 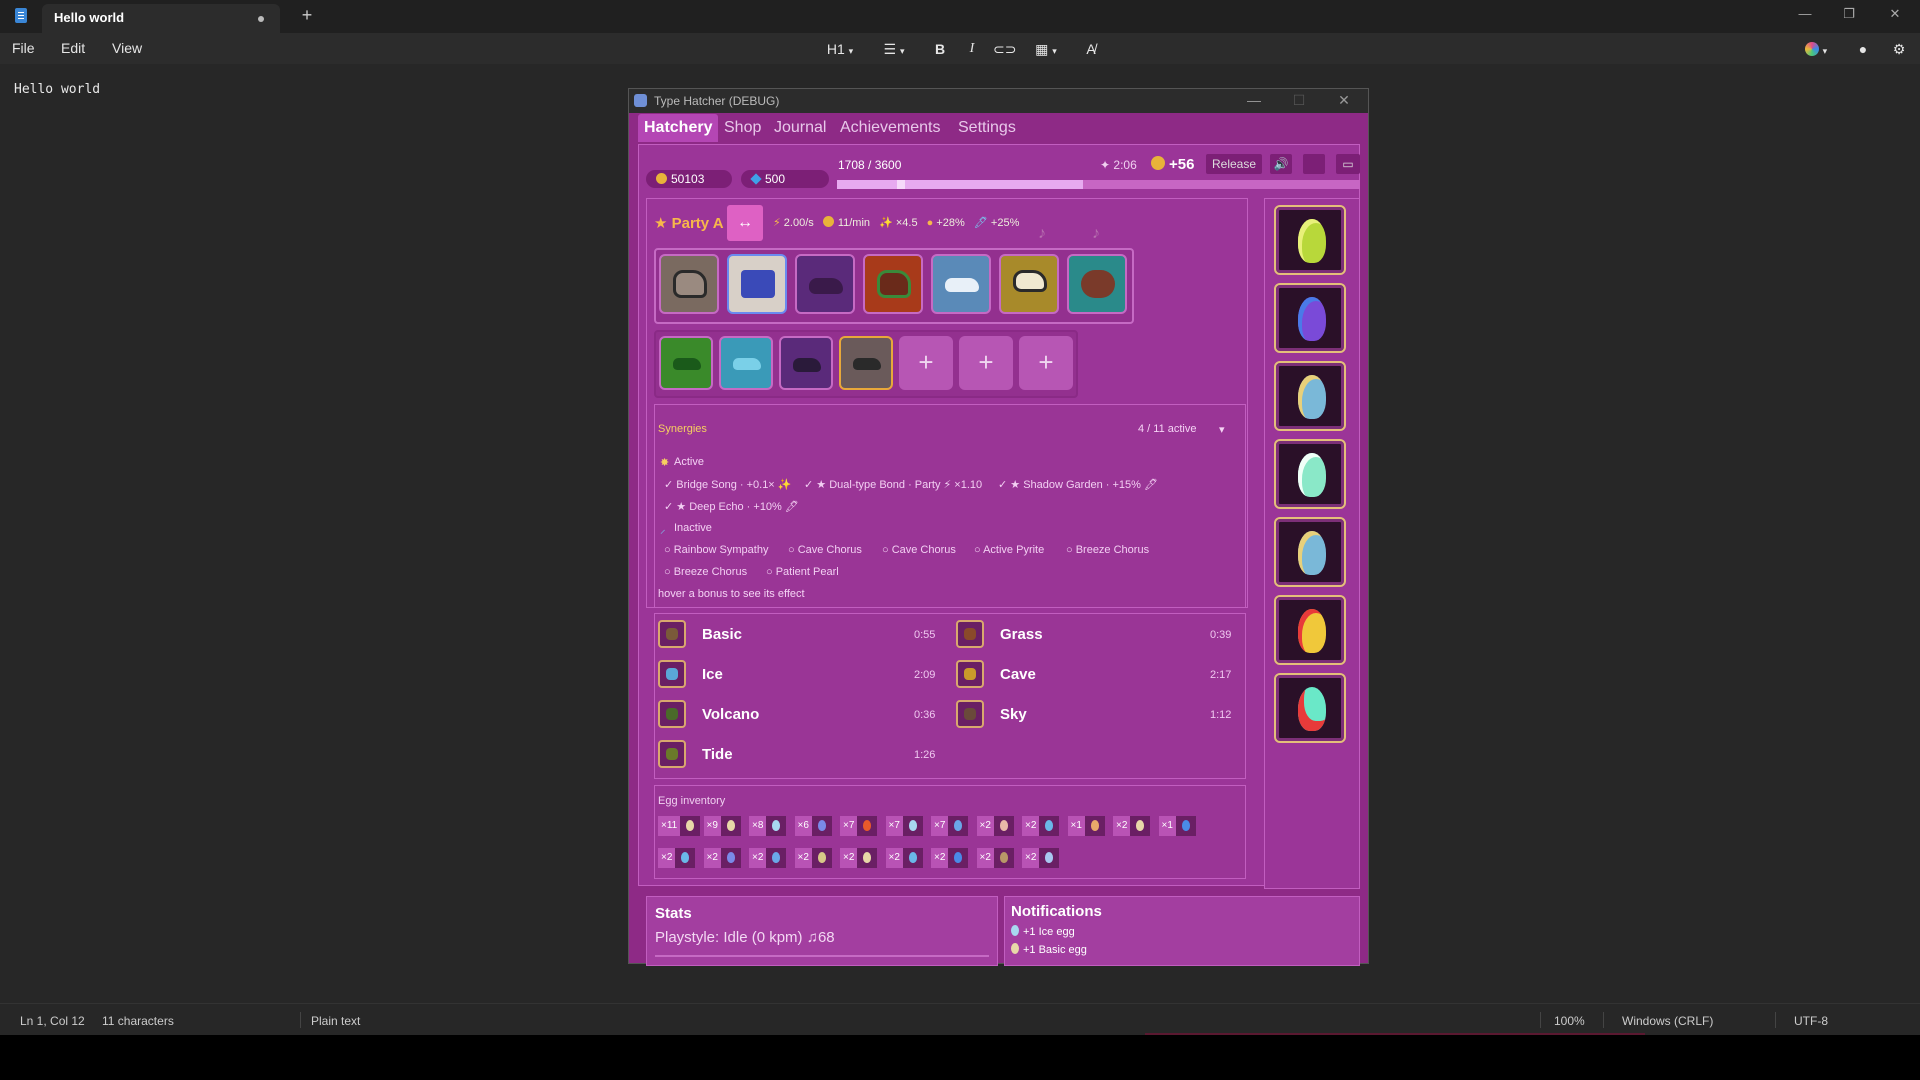 What do you see at coordinates (1004, 49) in the screenshot?
I see `link-icon: ⊂⊃` at bounding box center [1004, 49].